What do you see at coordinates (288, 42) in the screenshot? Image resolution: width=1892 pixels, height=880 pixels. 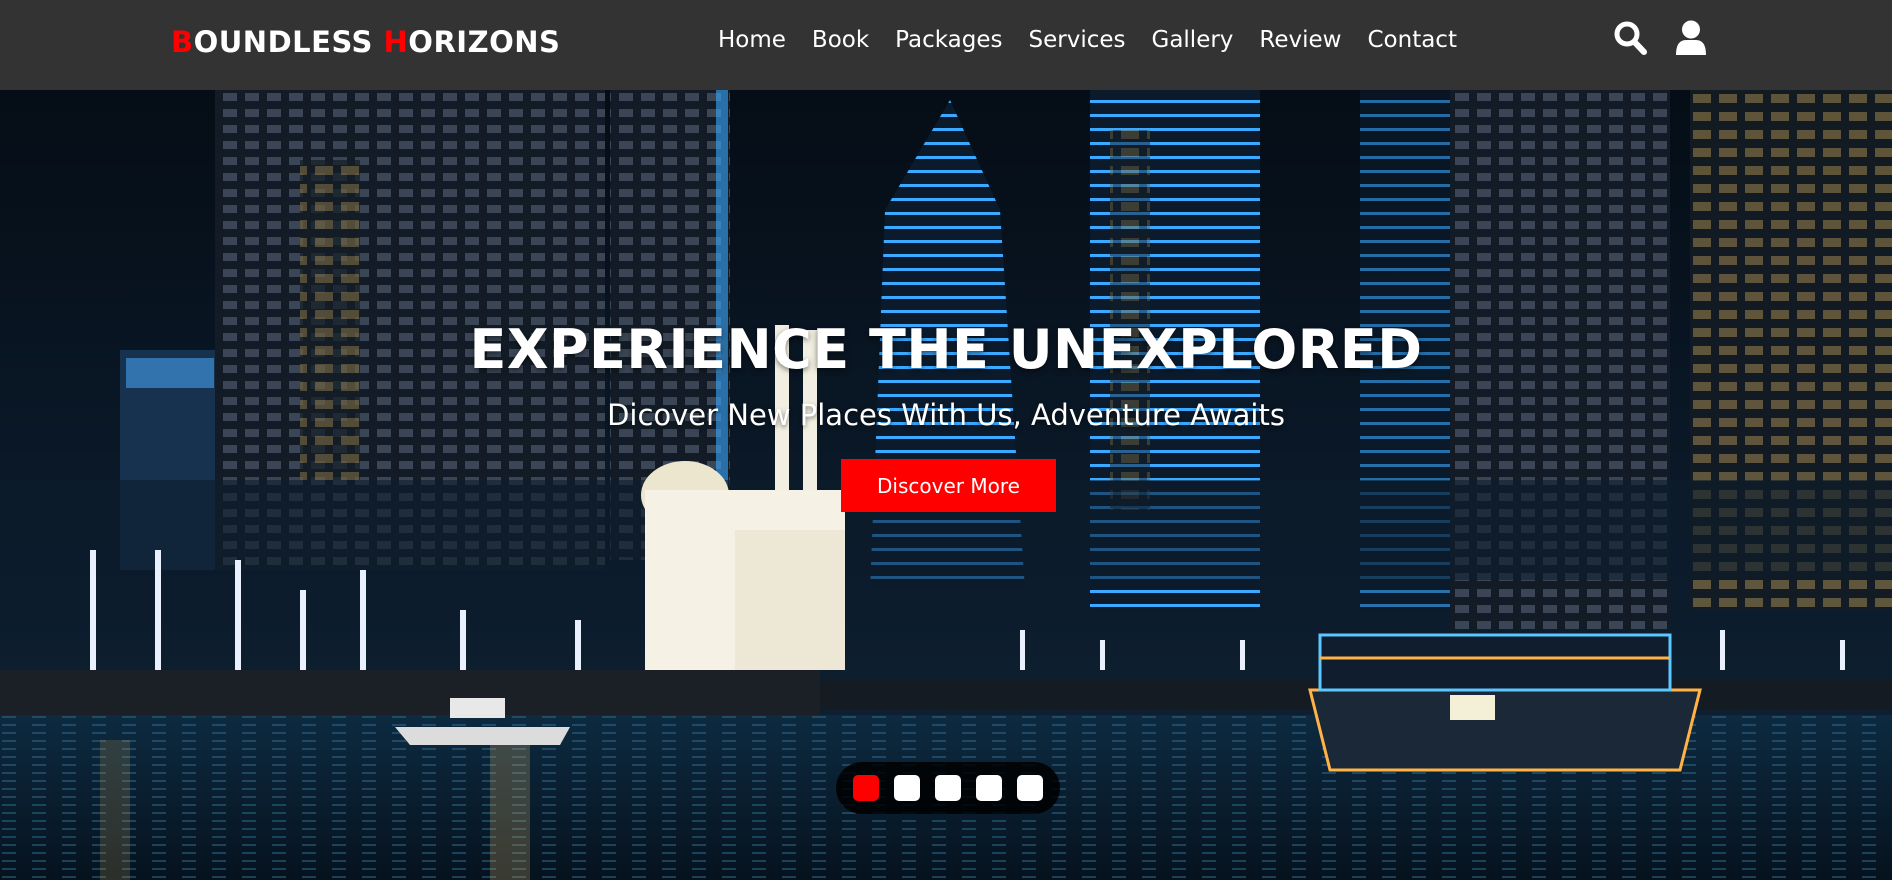 I see `logo-text-oundless: OUNDLESS` at bounding box center [288, 42].